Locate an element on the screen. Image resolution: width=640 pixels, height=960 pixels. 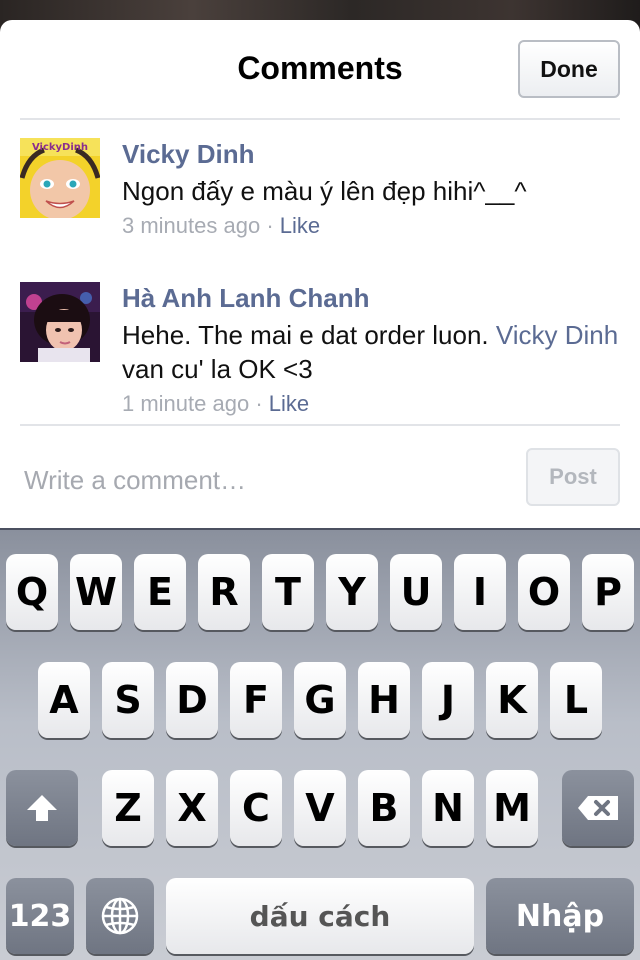
key-q: Q is located at coordinates (32, 592).